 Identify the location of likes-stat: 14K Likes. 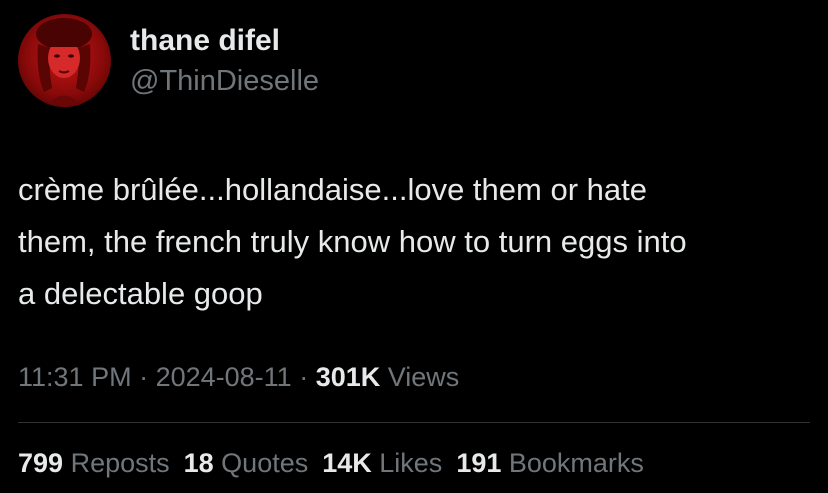
(382, 463).